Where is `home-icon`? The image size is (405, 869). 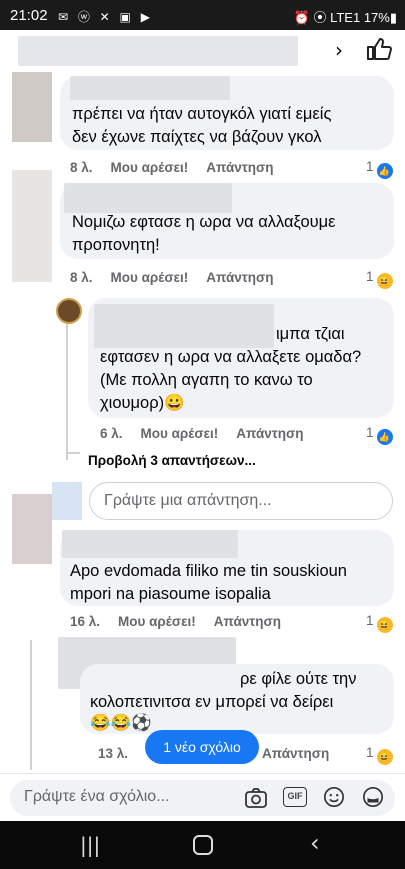
home-icon is located at coordinates (203, 845).